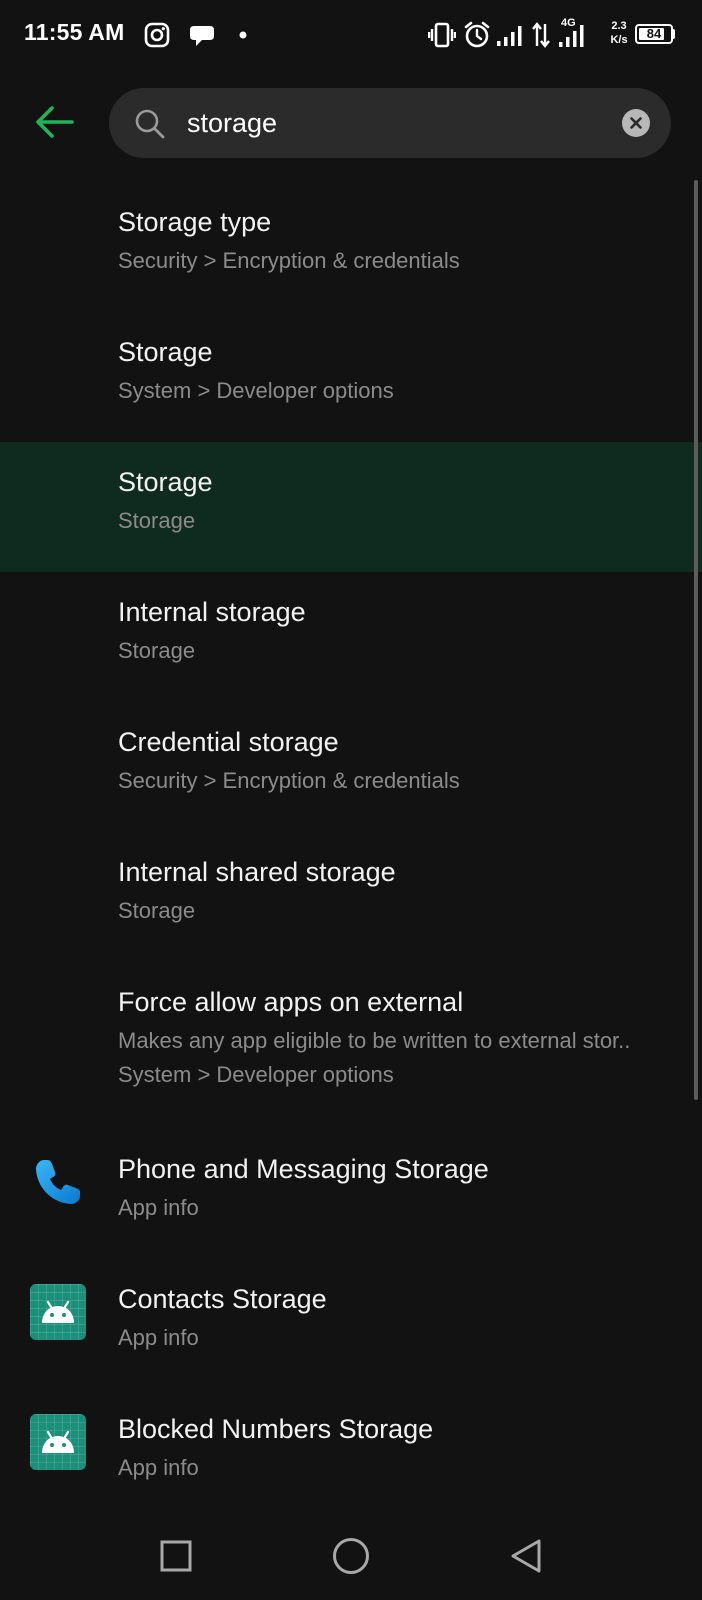  I want to click on data-transfer-icon, so click(541, 37).